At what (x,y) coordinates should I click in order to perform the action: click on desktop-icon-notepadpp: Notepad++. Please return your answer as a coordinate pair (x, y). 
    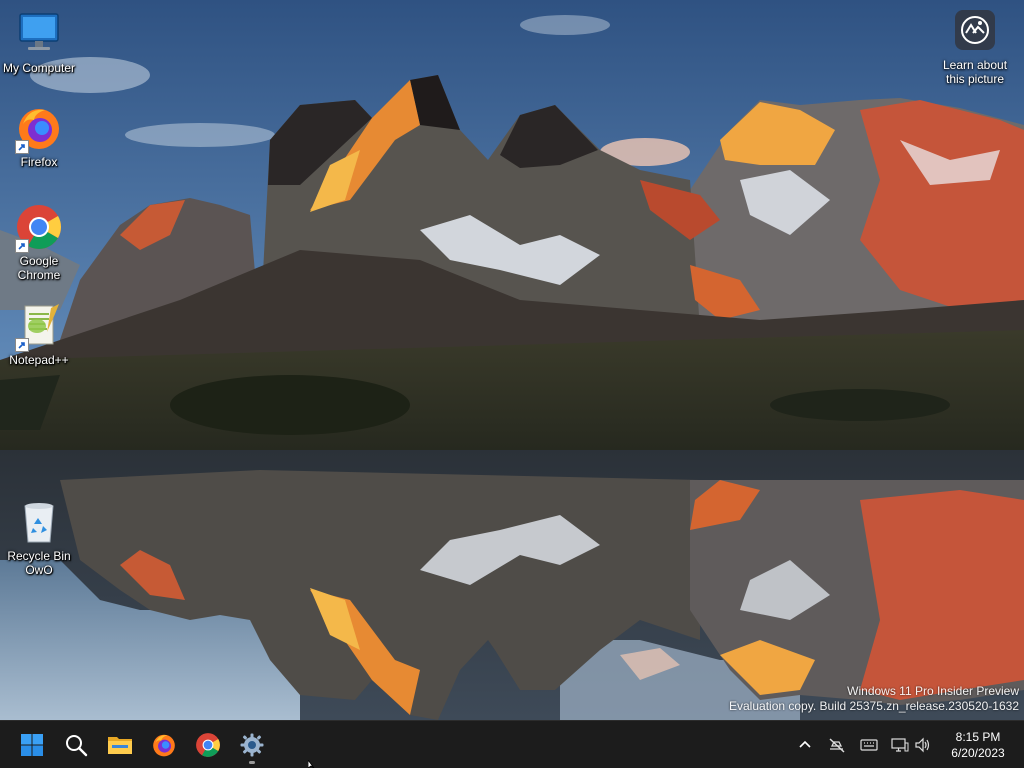
    Looking at the image, I should click on (39, 334).